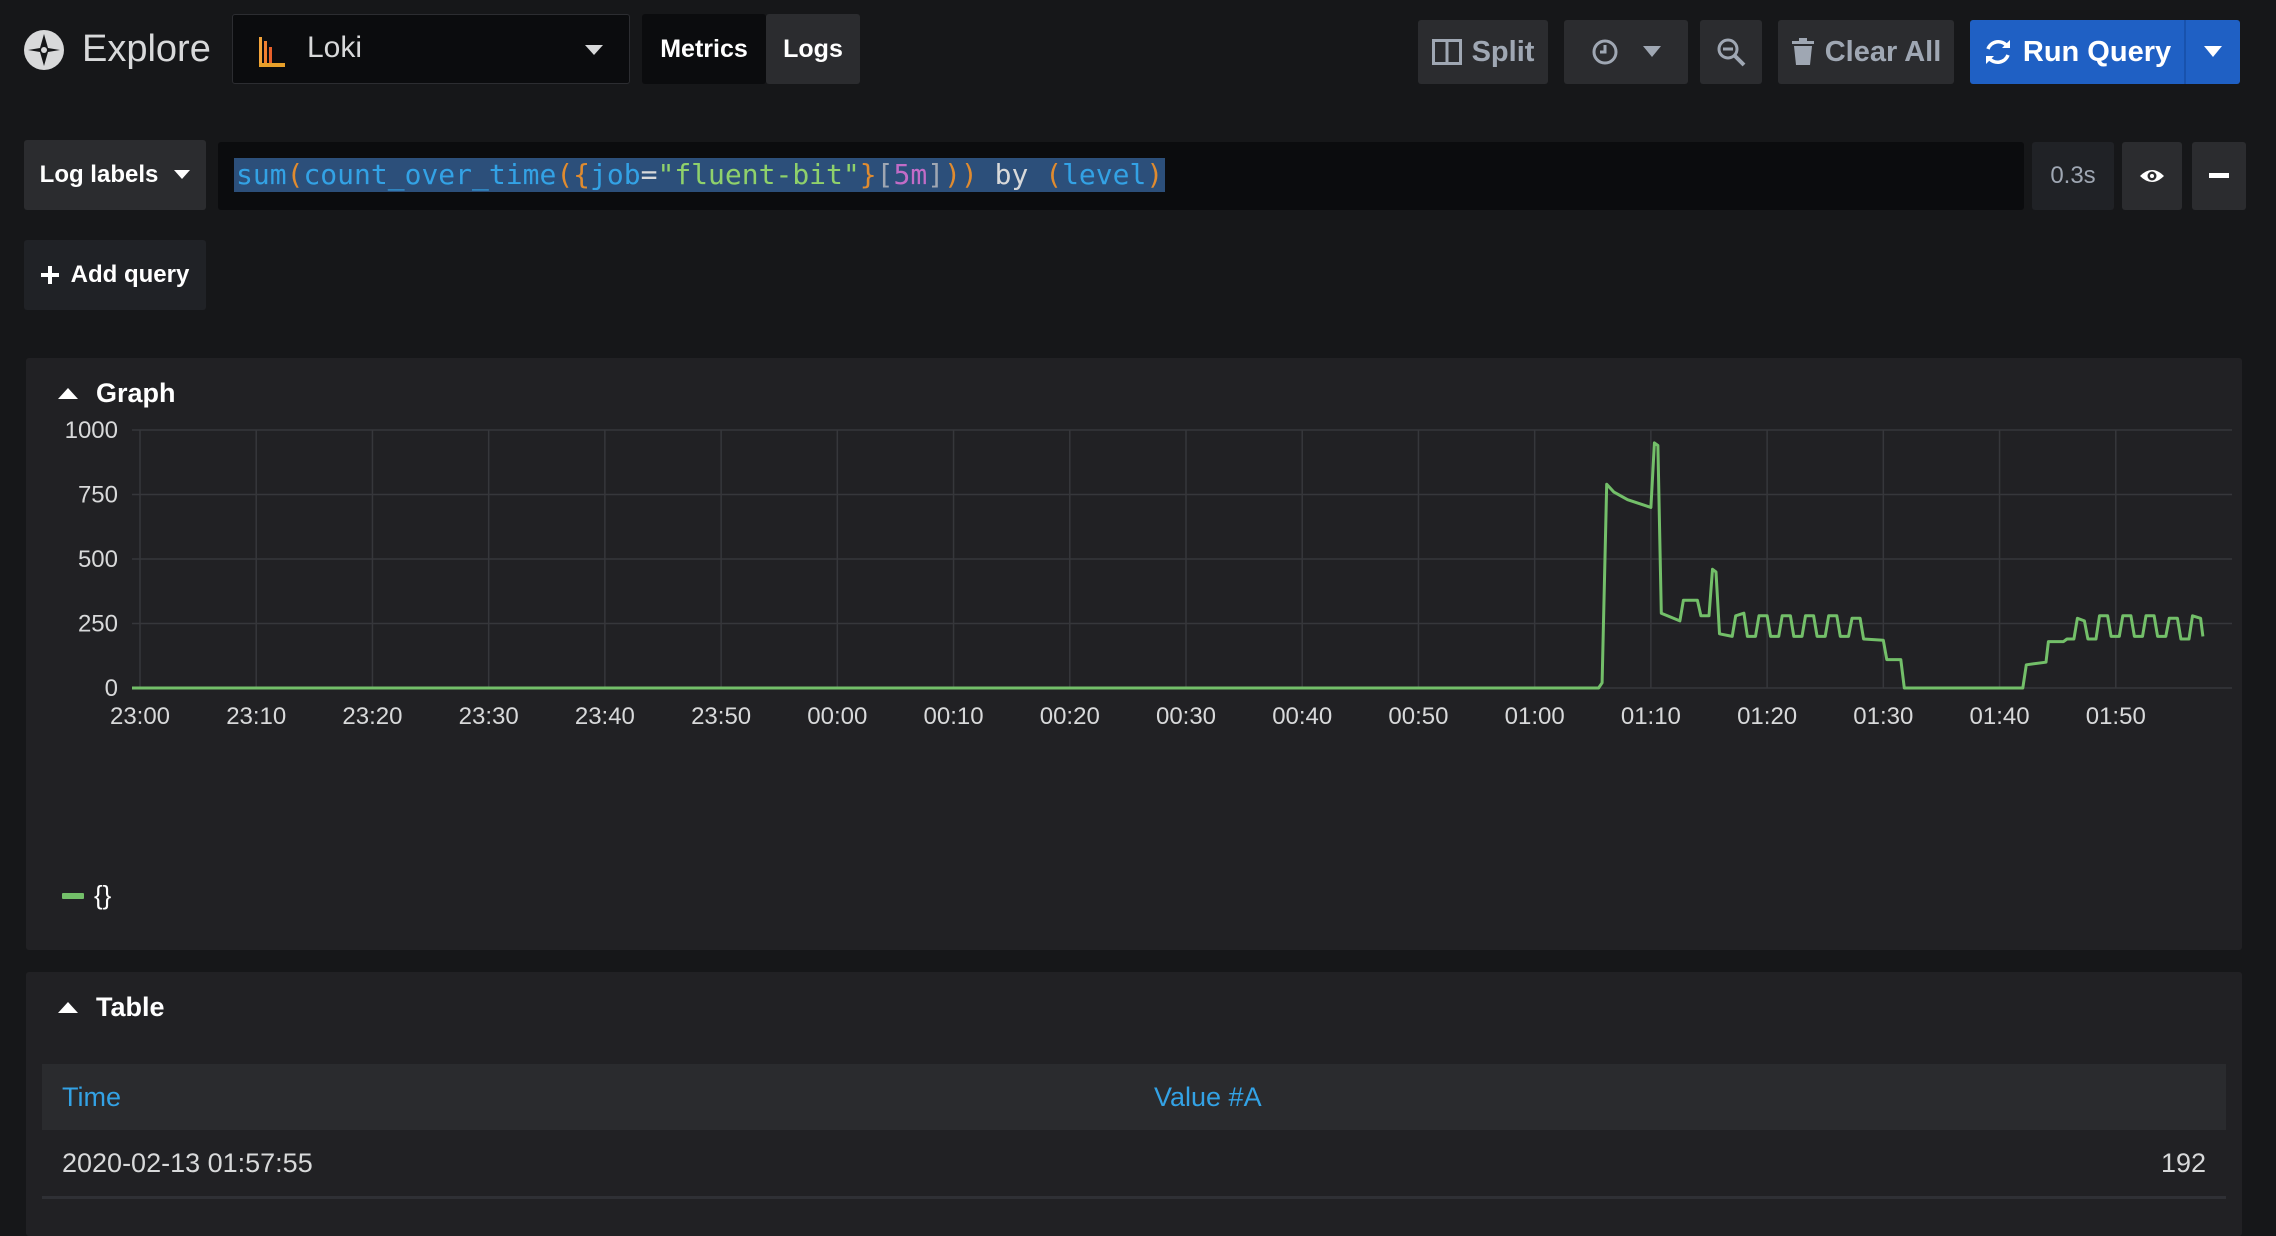 Image resolution: width=2276 pixels, height=1236 pixels. What do you see at coordinates (103, 895) in the screenshot?
I see `legend-label: {}` at bounding box center [103, 895].